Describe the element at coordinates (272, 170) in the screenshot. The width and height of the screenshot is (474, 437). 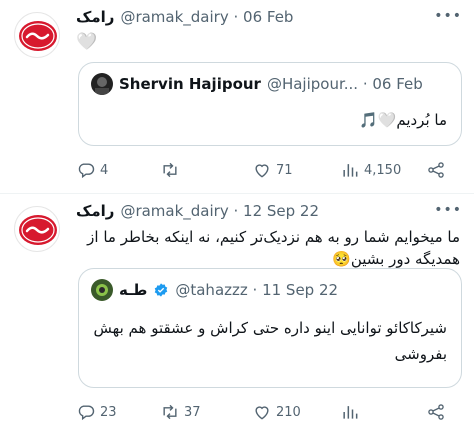
I see `like-button: 71` at that location.